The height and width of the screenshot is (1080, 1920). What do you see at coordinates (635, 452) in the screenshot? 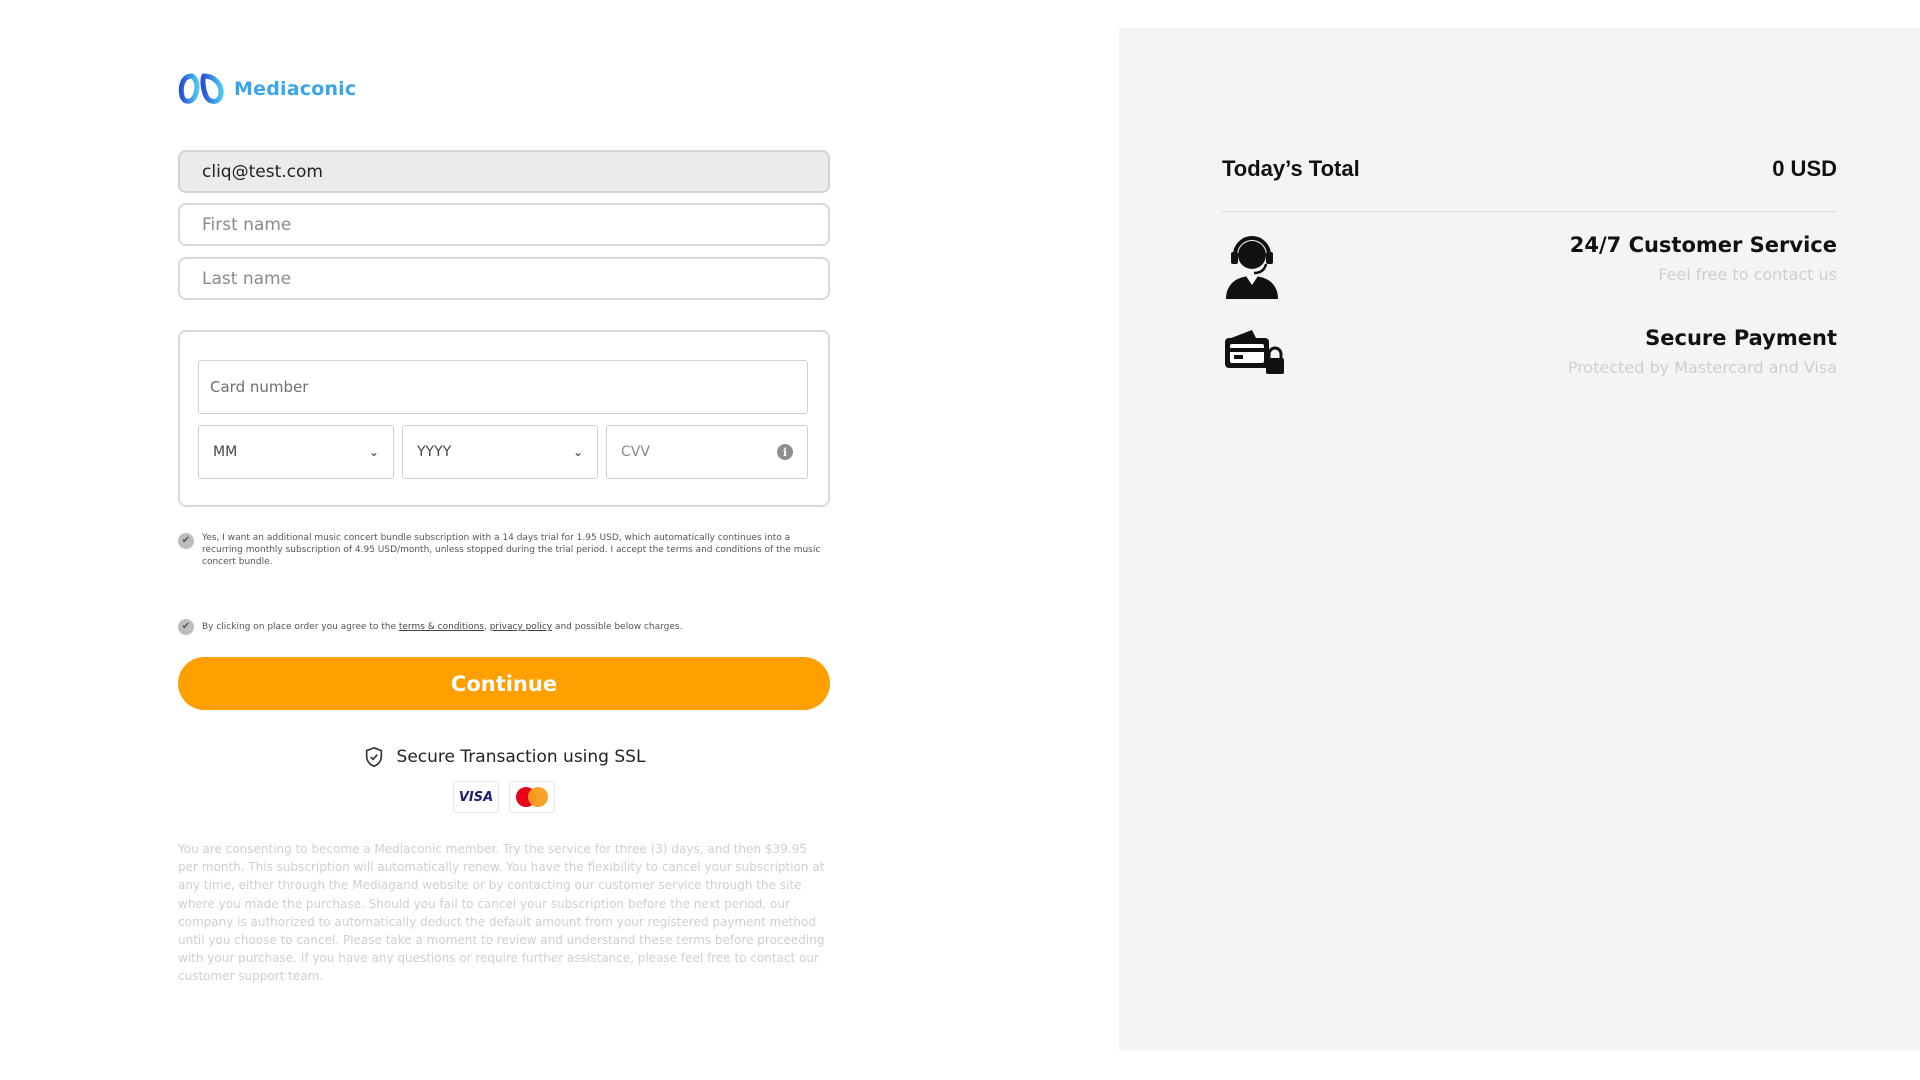
I see `cvv-placeholder: CVV` at bounding box center [635, 452].